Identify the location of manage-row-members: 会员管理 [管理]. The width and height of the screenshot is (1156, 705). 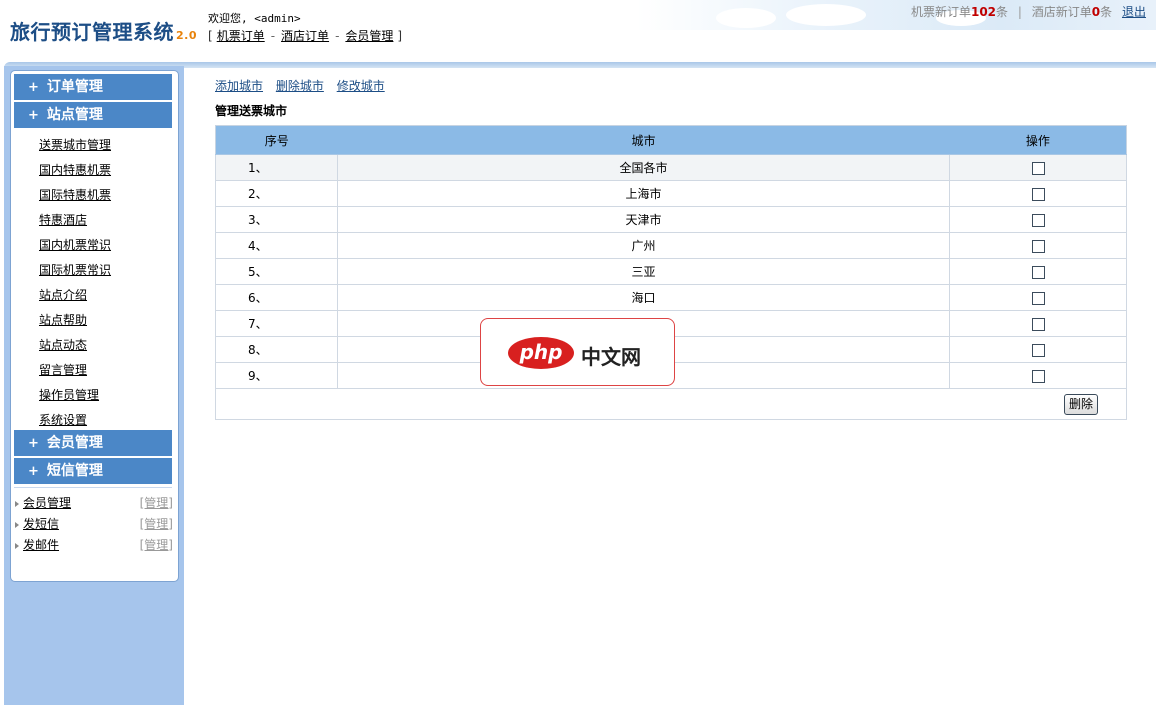
(94, 503).